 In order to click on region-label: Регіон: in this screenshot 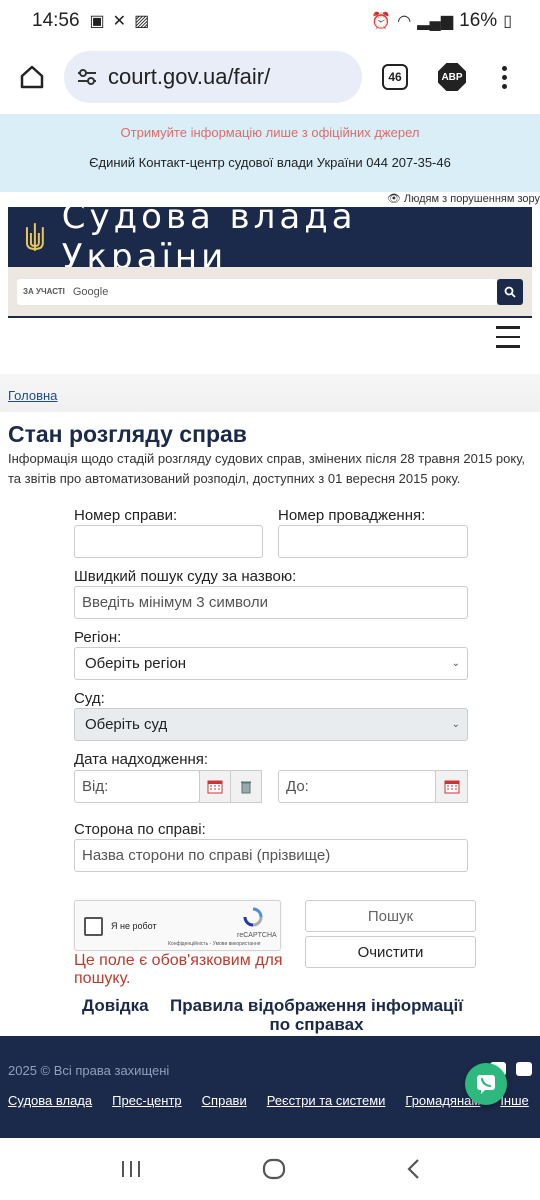, I will do `click(98, 637)`.